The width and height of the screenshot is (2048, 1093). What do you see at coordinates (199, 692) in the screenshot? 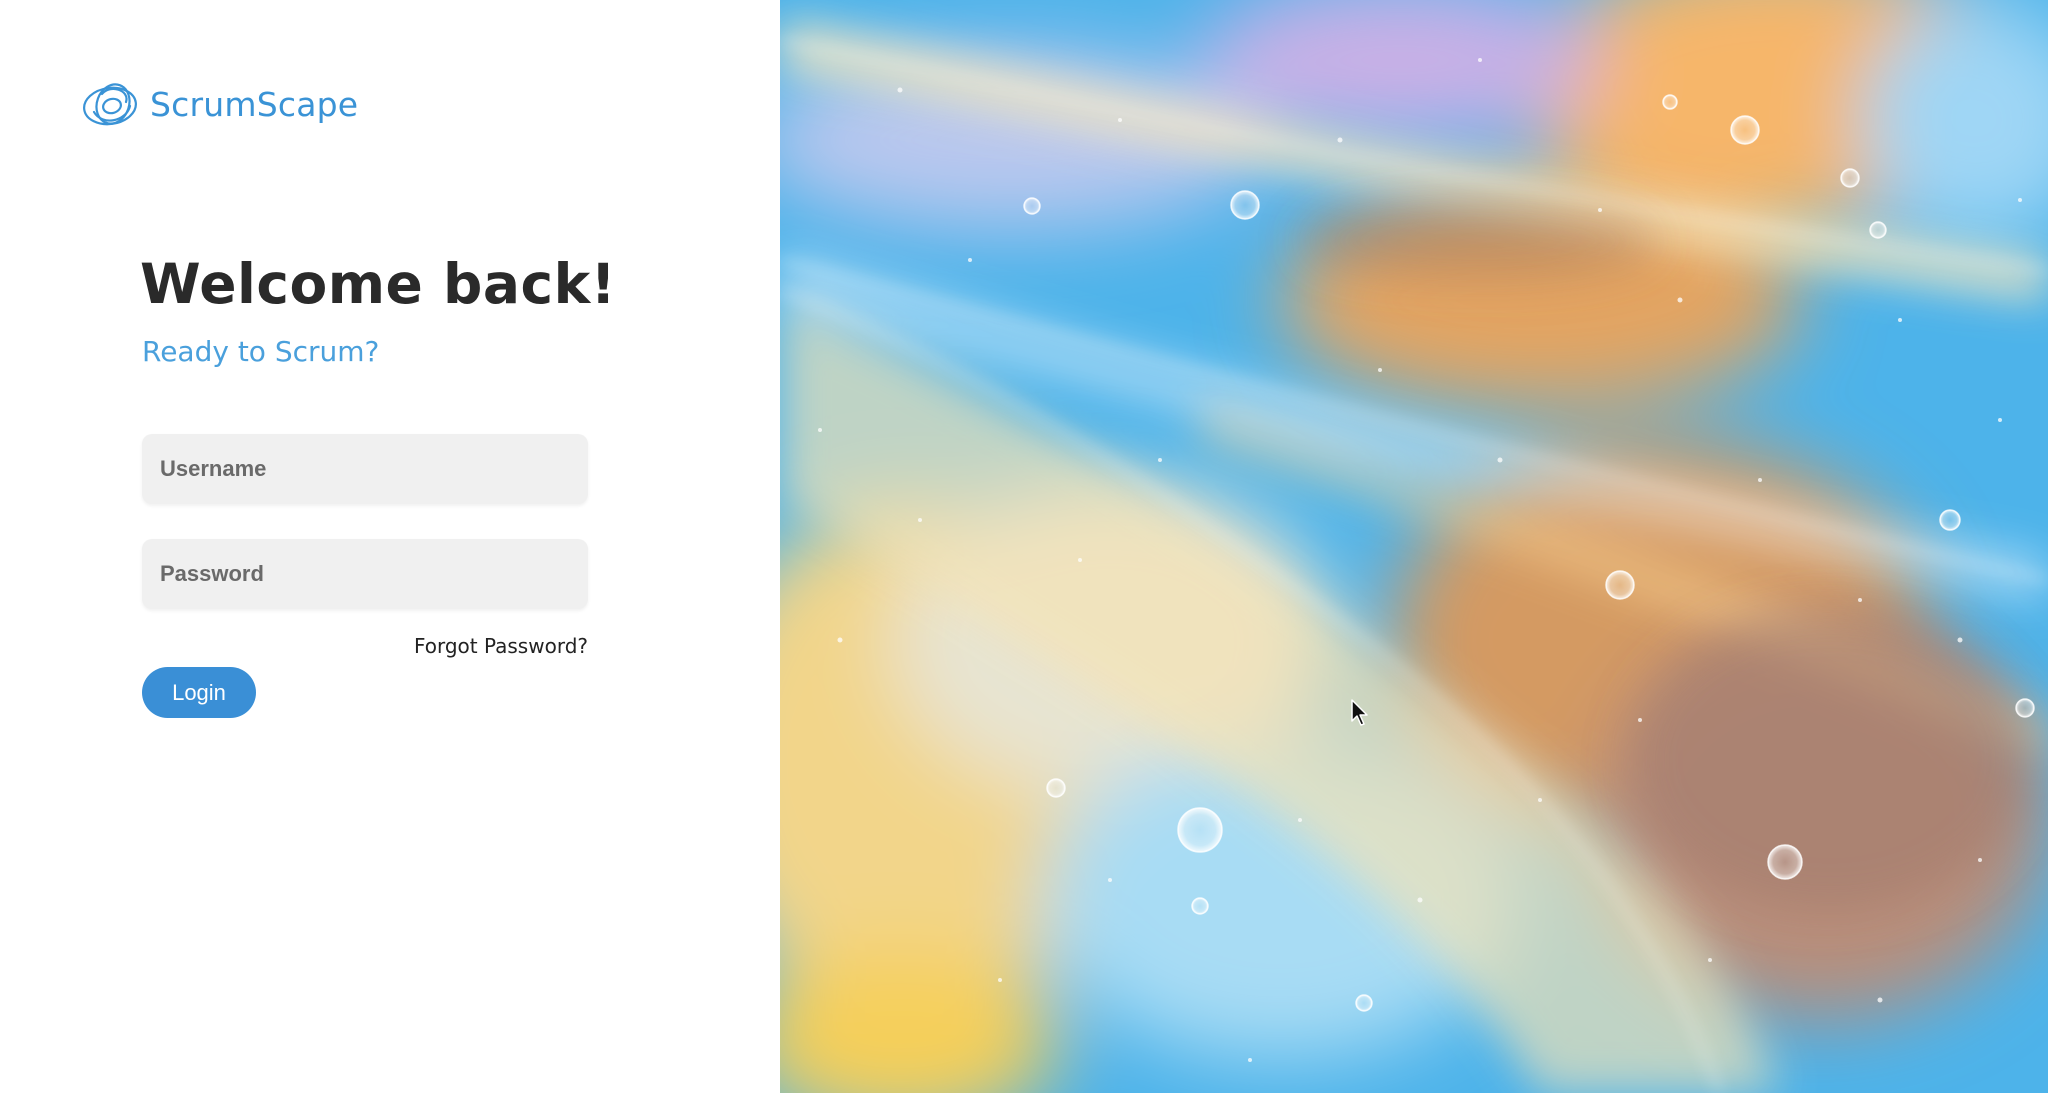
I see `login-button: Login` at bounding box center [199, 692].